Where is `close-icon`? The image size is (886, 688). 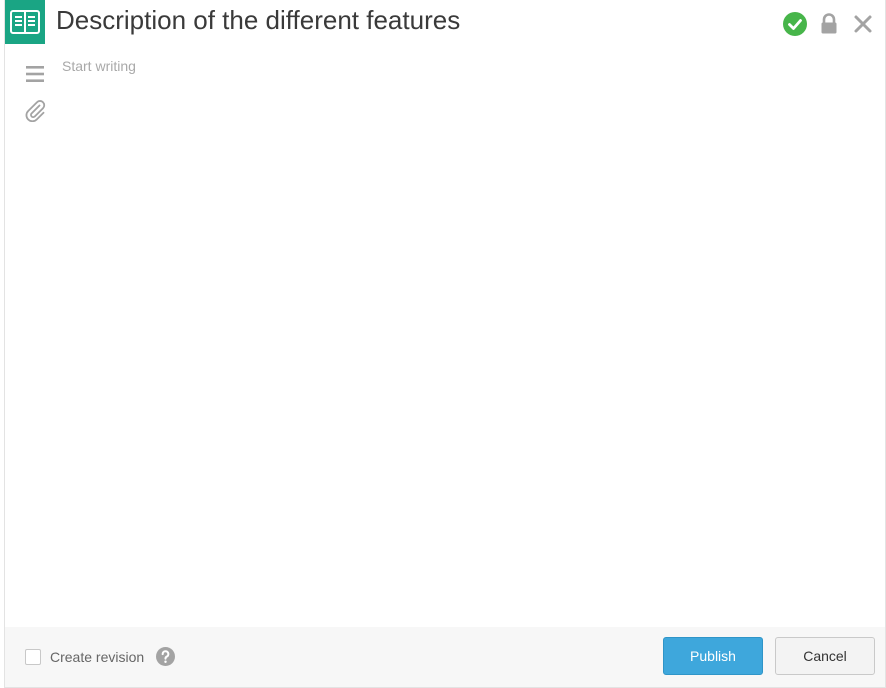 close-icon is located at coordinates (863, 24).